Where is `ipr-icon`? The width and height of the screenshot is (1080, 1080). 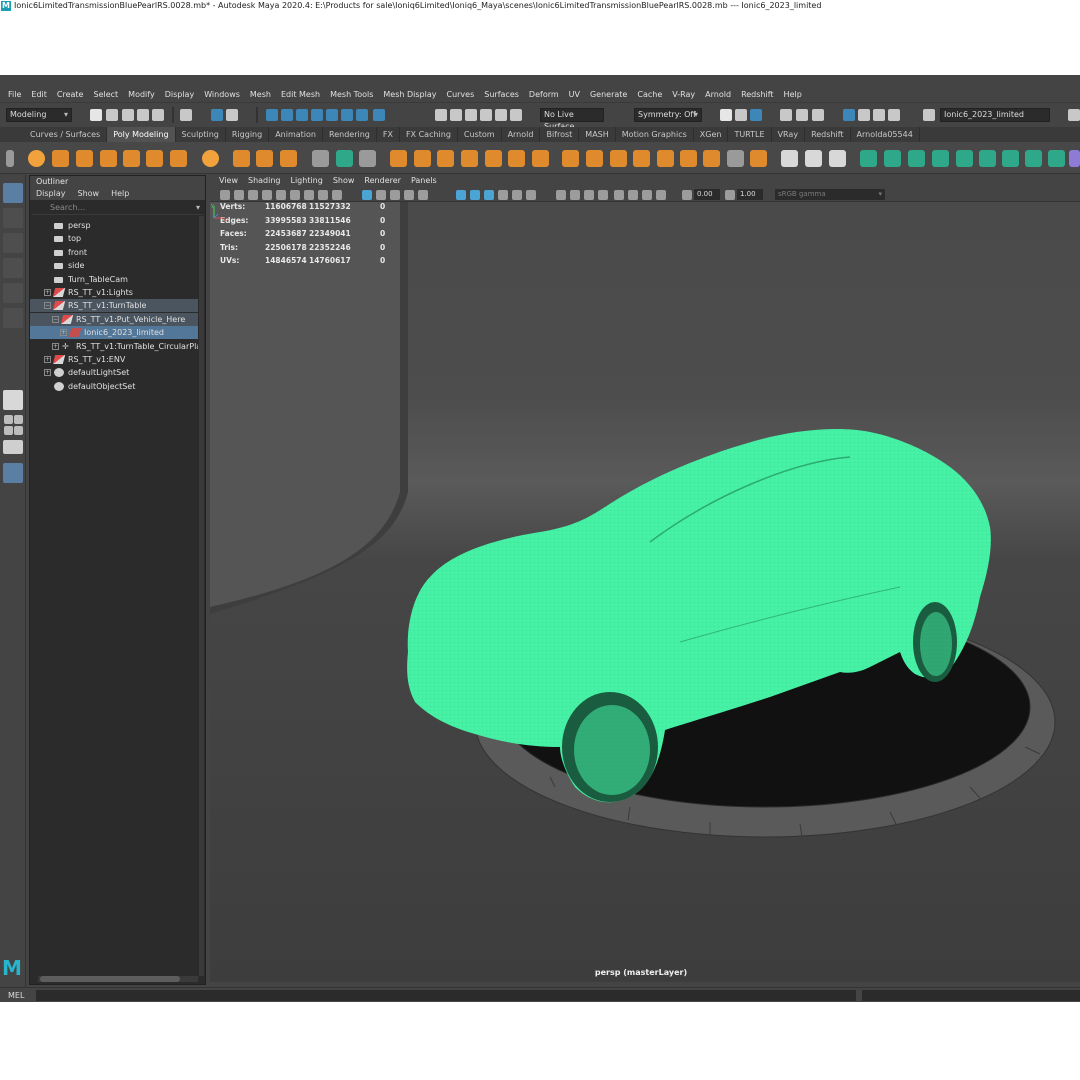 ipr-icon is located at coordinates (802, 115).